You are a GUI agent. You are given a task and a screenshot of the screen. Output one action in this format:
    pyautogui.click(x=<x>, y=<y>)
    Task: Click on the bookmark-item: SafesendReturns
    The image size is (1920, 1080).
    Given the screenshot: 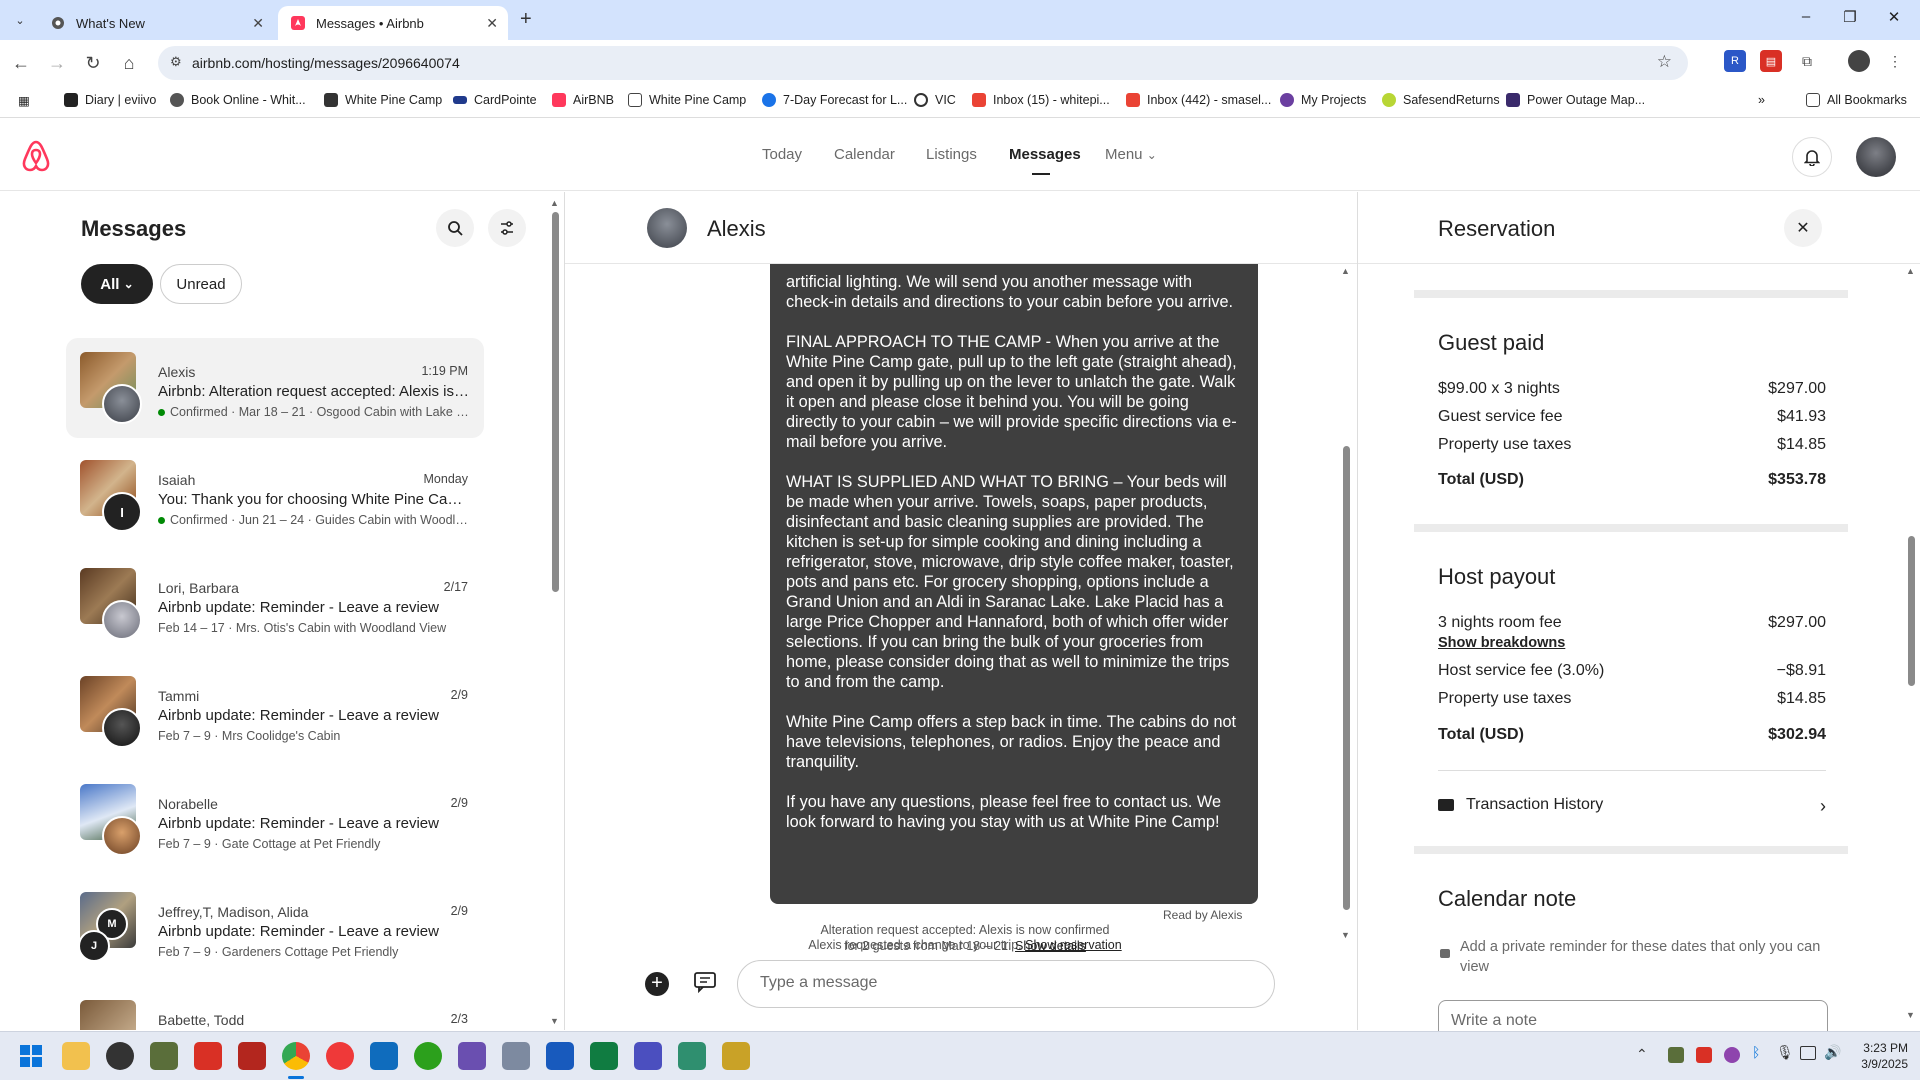 What is the action you would take?
    pyautogui.click(x=1441, y=100)
    